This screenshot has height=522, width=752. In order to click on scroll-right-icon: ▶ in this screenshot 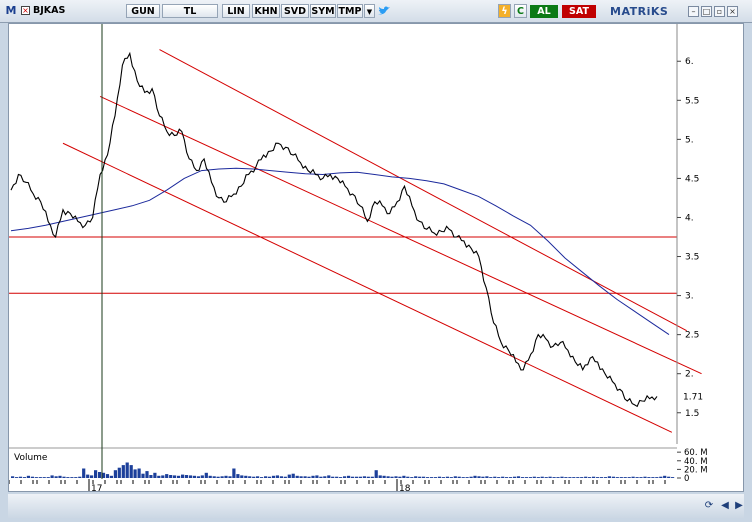, I will do `click(739, 506)`.